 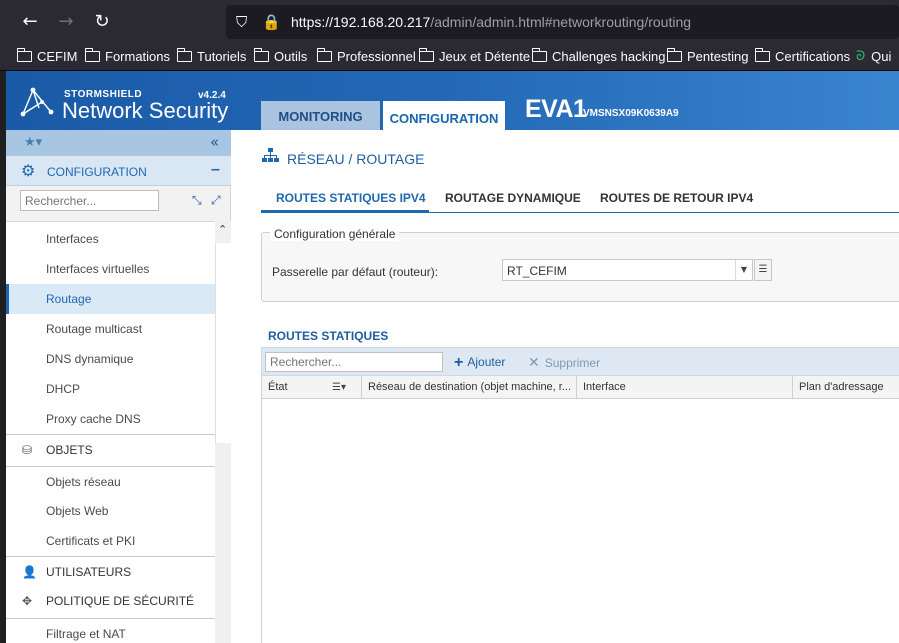 What do you see at coordinates (27, 601) in the screenshot?
I see `policy-move-icon: ✥` at bounding box center [27, 601].